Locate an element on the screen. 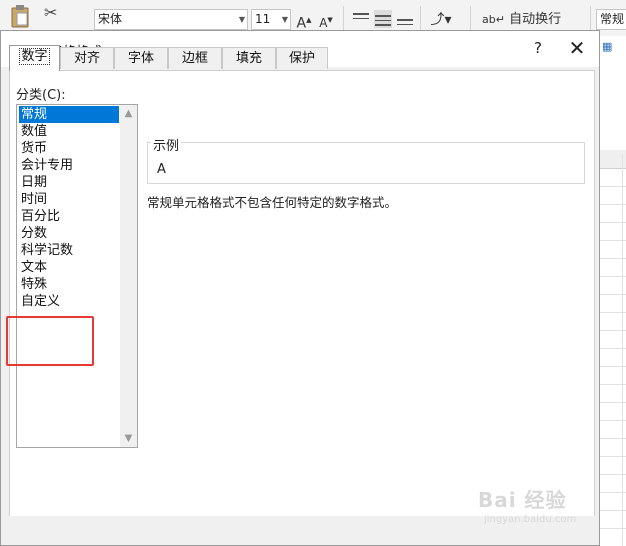 The height and width of the screenshot is (546, 626). align-middle-icon is located at coordinates (383, 19).